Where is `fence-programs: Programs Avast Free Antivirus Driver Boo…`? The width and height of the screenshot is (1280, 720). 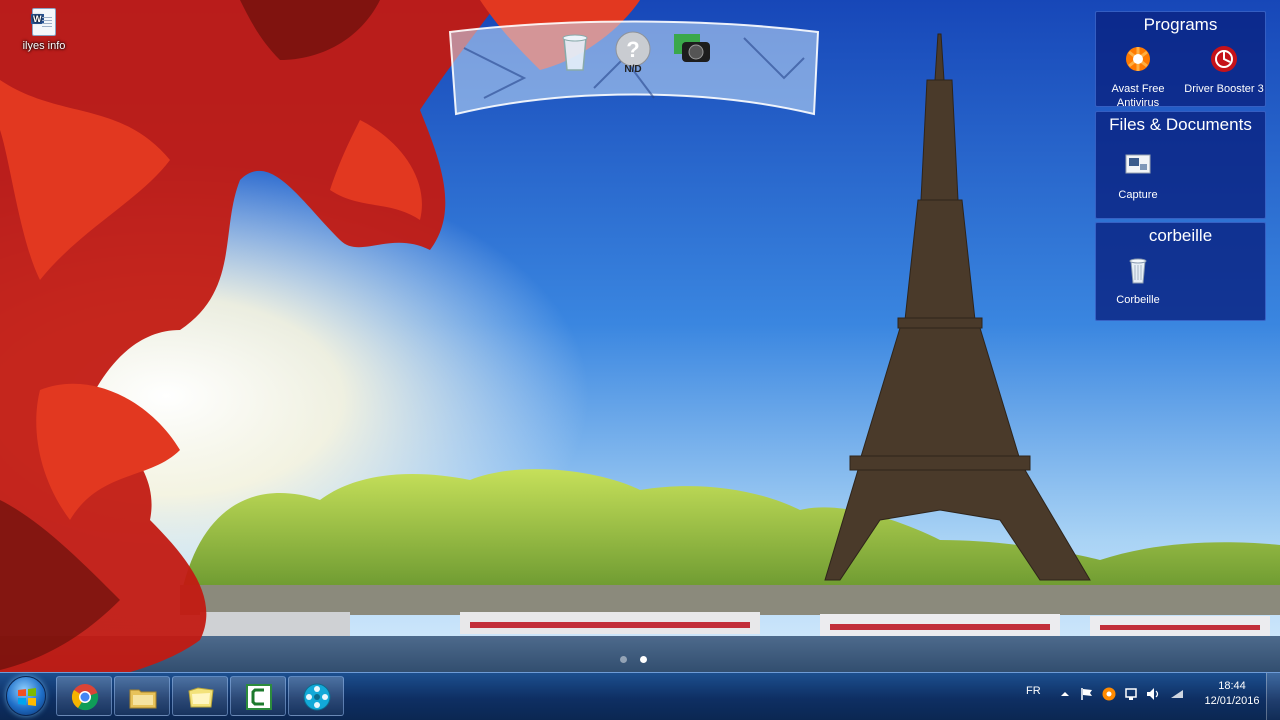 fence-programs: Programs Avast Free Antivirus Driver Boo… is located at coordinates (1180, 60).